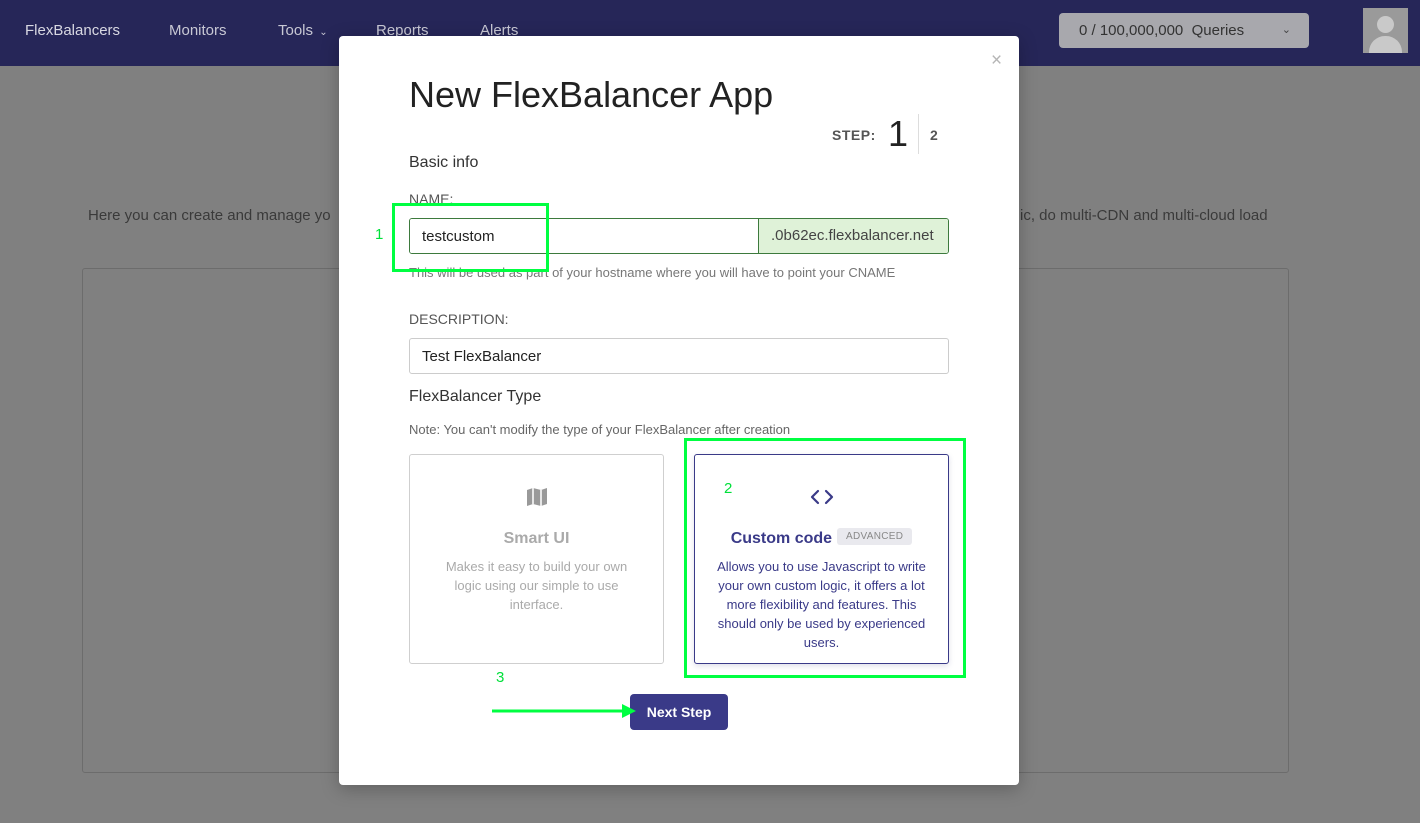 Image resolution: width=1420 pixels, height=823 pixels. What do you see at coordinates (853, 236) in the screenshot?
I see `hostname-suffix: .0b62ec.flexbalancer.net` at bounding box center [853, 236].